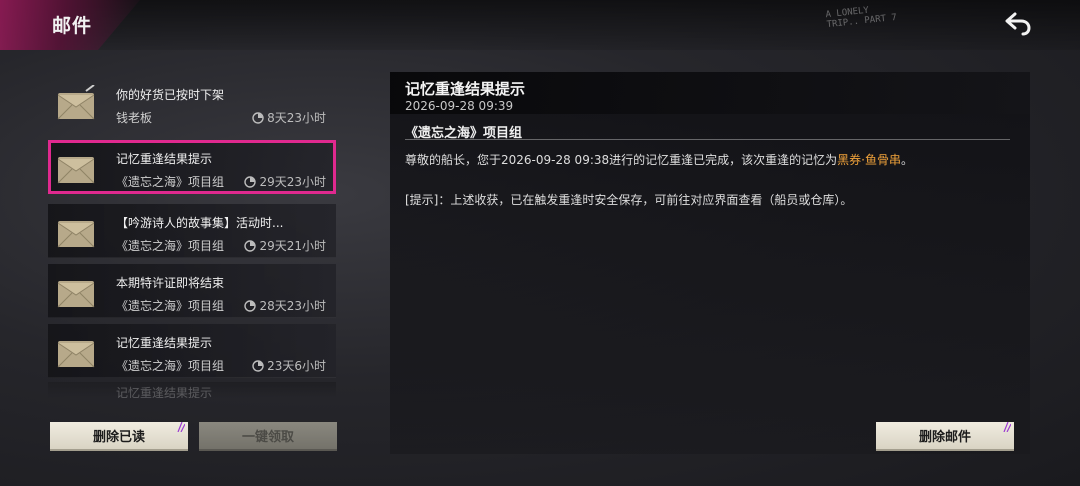 This screenshot has height=486, width=1080. I want to click on mail-expire-time: 29天23小时, so click(285, 181).